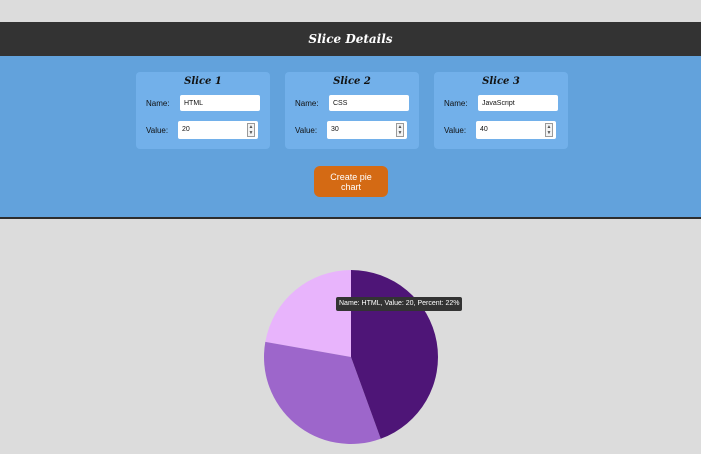 This screenshot has width=701, height=454. I want to click on pie-chart, so click(351, 357).